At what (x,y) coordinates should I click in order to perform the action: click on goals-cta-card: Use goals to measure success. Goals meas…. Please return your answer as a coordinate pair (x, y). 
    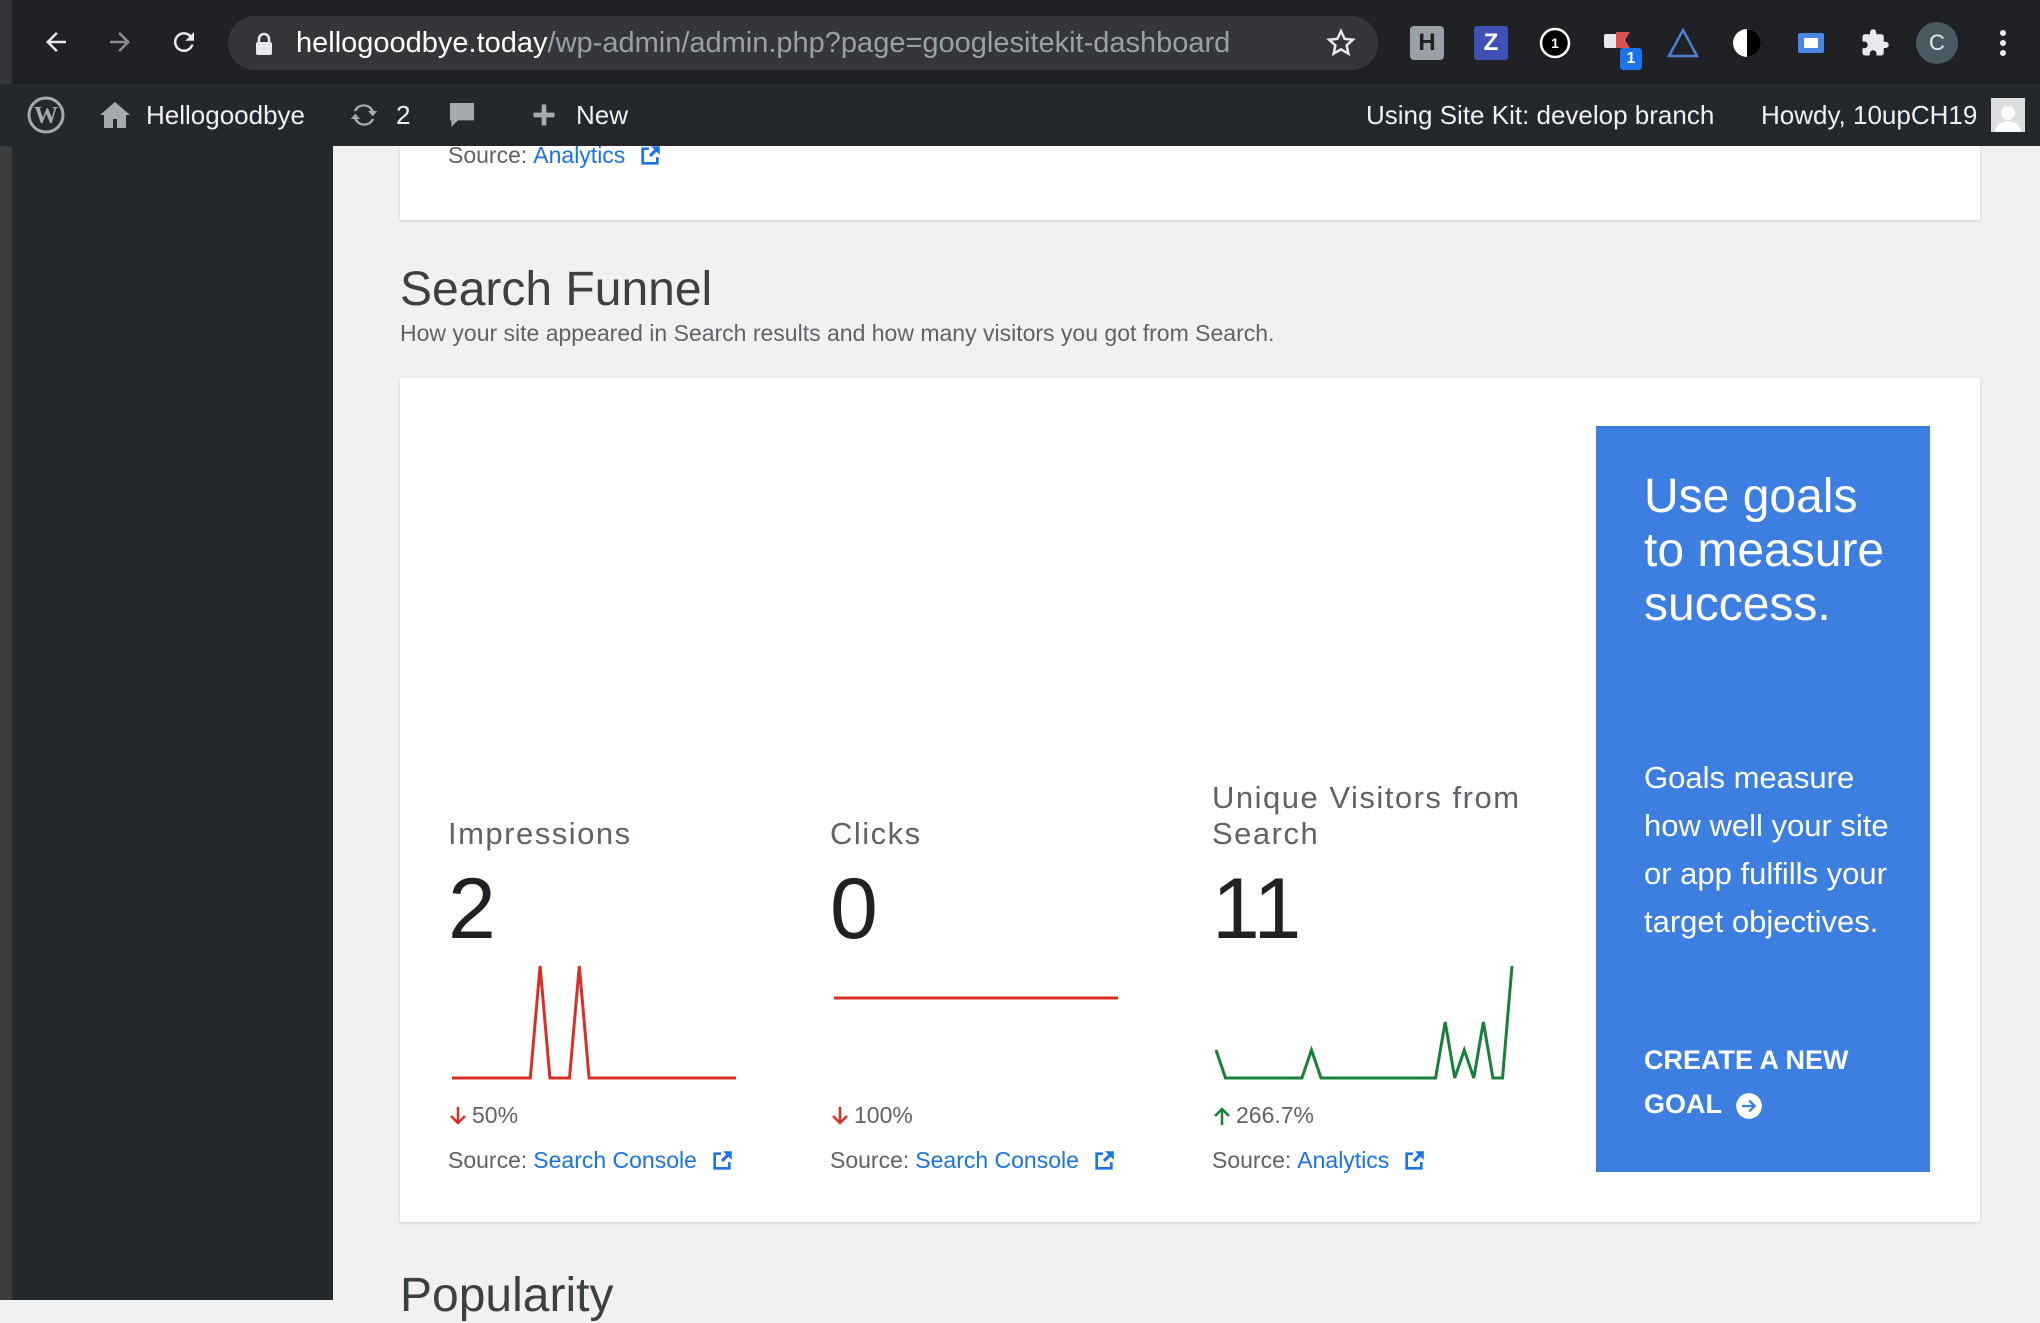
    Looking at the image, I should click on (1763, 799).